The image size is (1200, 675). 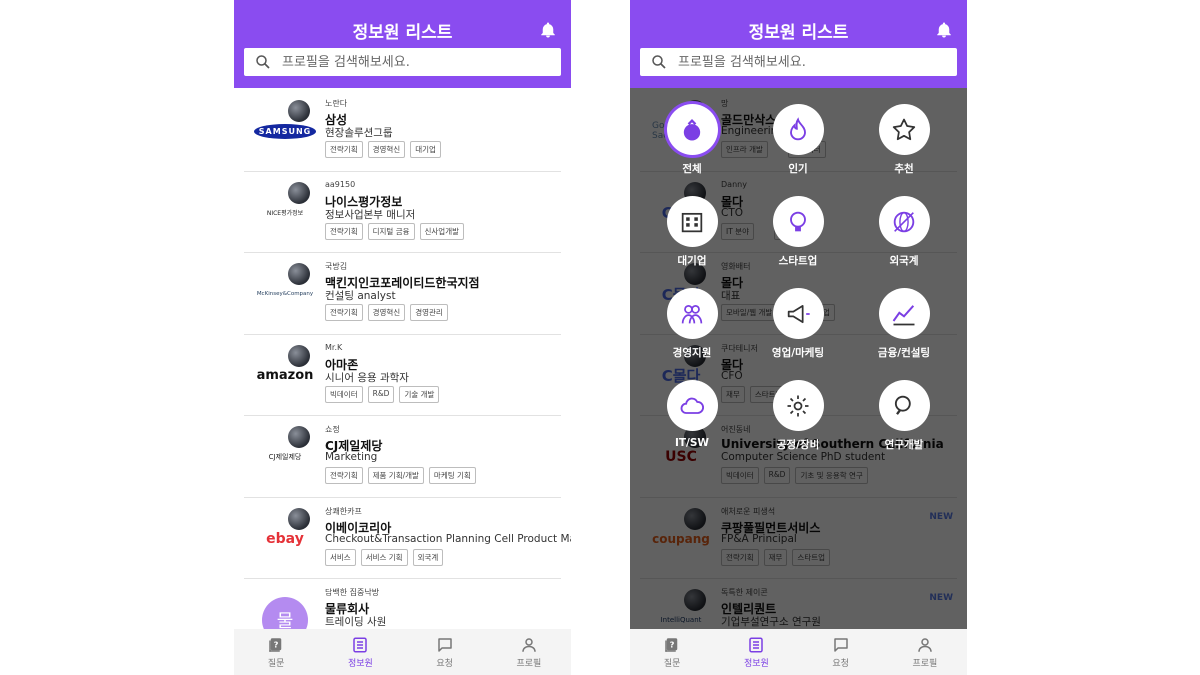 I want to click on category-flame: 인기, so click(x=798, y=140).